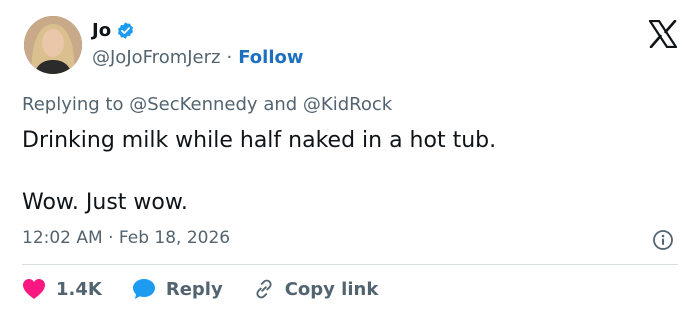 This screenshot has height=318, width=700. What do you see at coordinates (194, 289) in the screenshot?
I see `reply-label: Reply` at bounding box center [194, 289].